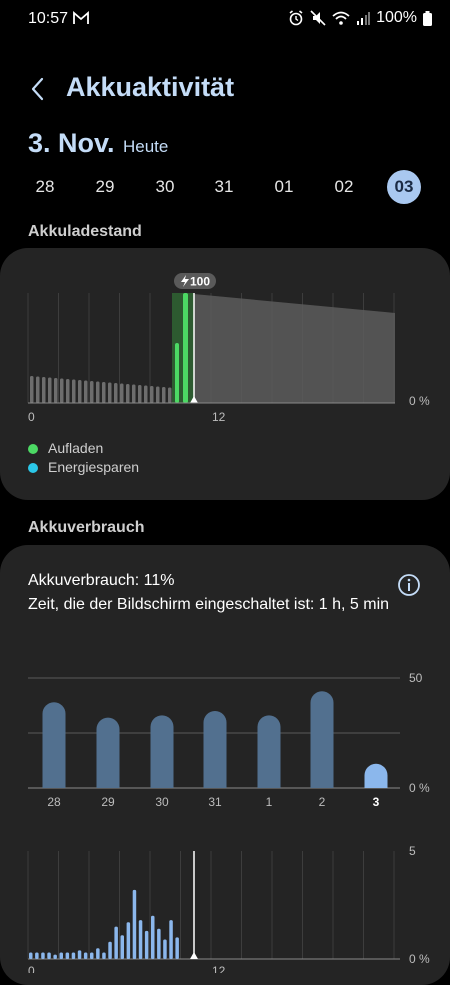 The width and height of the screenshot is (450, 985). I want to click on x-tick-0: 0, so click(31, 968).